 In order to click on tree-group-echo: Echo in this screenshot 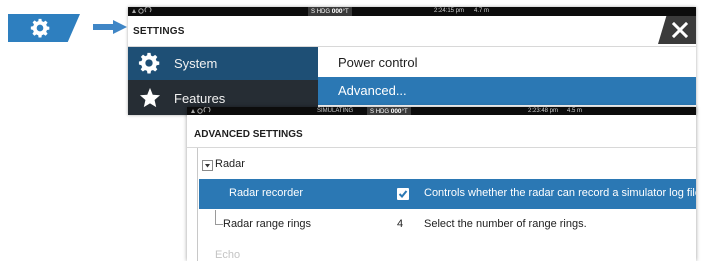, I will do `click(447, 253)`.